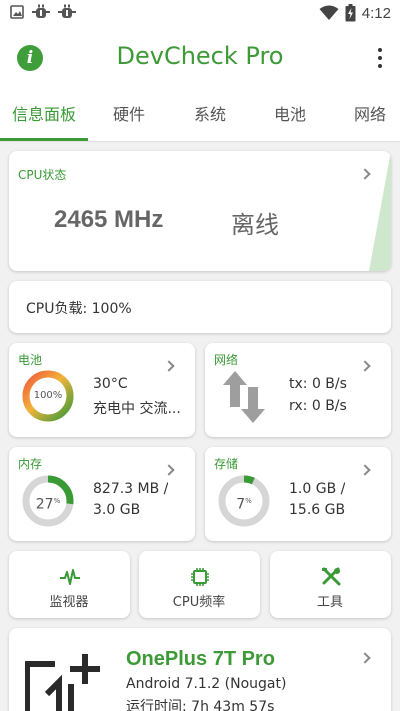 This screenshot has height=711, width=400. What do you see at coordinates (199, 602) in the screenshot?
I see `cpu-frequency-label: CPU频率` at bounding box center [199, 602].